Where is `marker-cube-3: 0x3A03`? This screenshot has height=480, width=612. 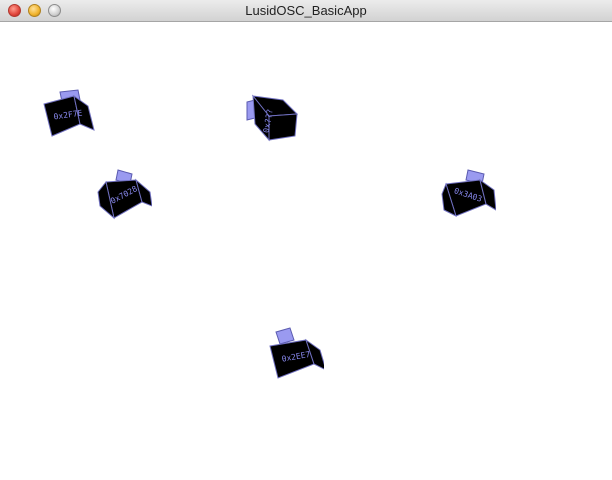
marker-cube-3: 0x3A03 is located at coordinates (468, 194).